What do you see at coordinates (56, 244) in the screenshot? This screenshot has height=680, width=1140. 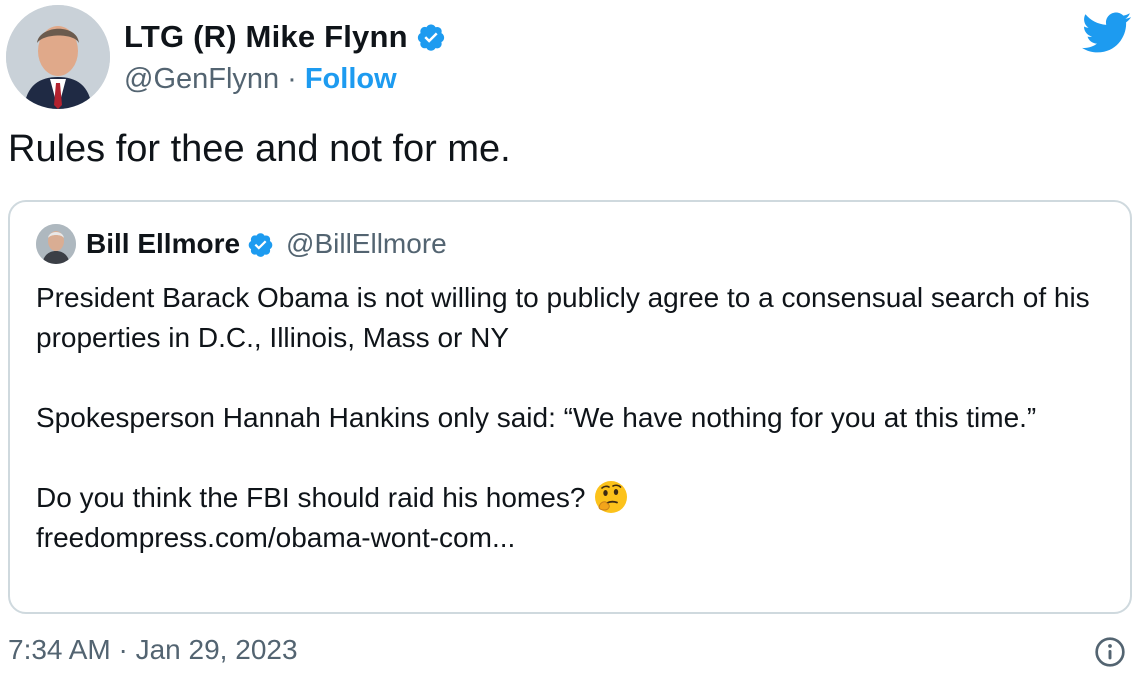 I see `quoted-author-avatar` at bounding box center [56, 244].